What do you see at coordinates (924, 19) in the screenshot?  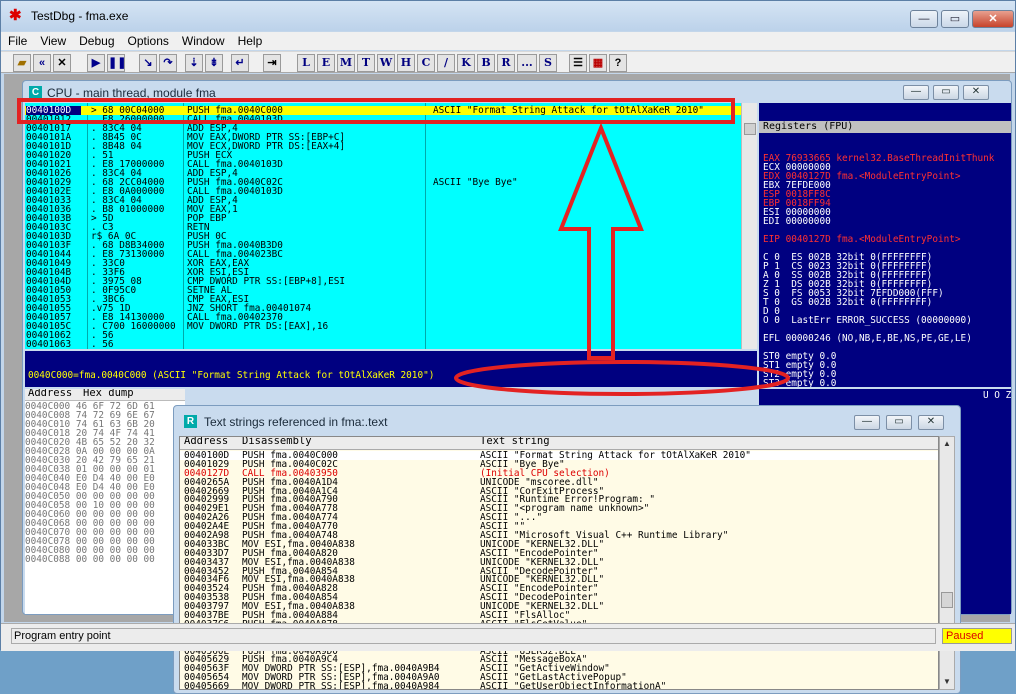 I see `minimize-button: —` at bounding box center [924, 19].